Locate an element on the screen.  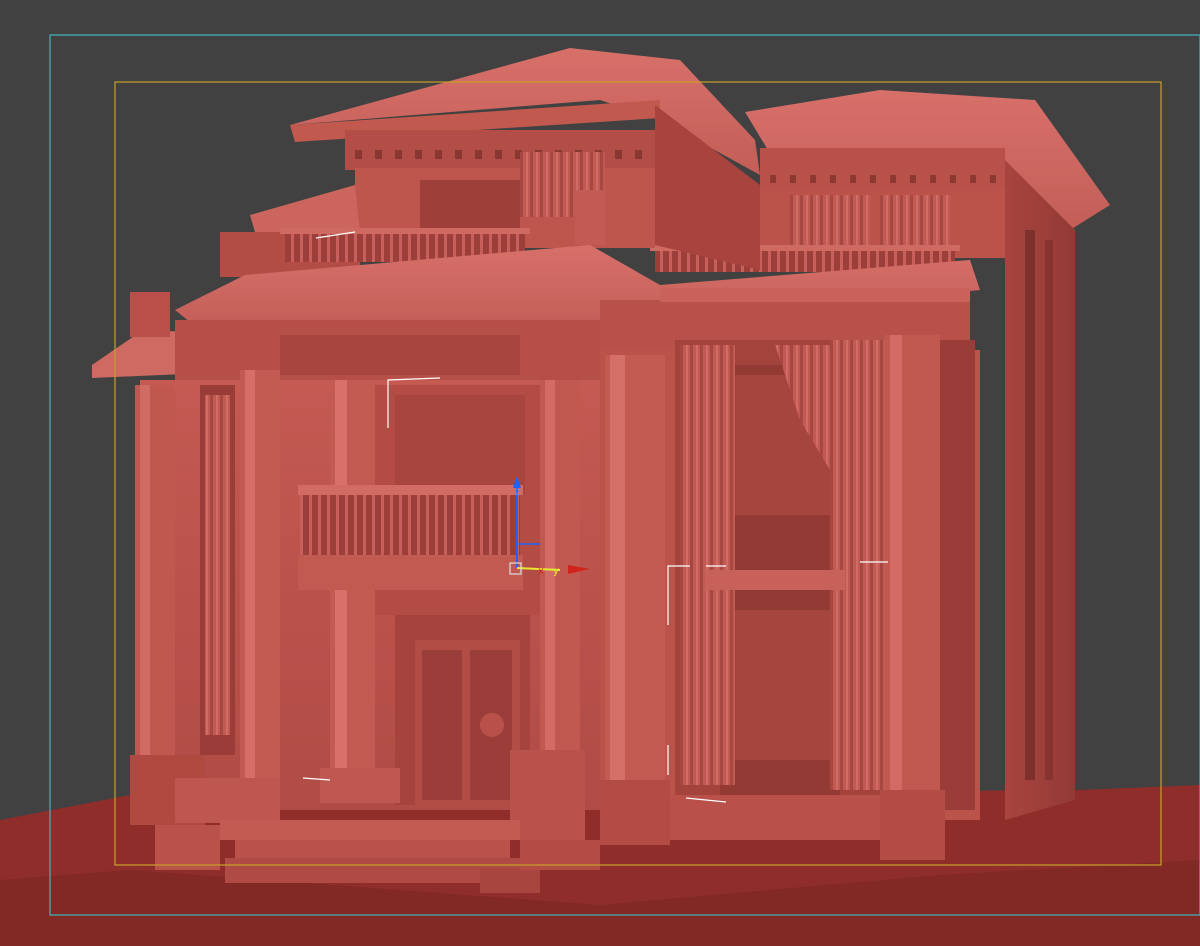
gizmo-z-label: z is located at coordinates (518, 491).